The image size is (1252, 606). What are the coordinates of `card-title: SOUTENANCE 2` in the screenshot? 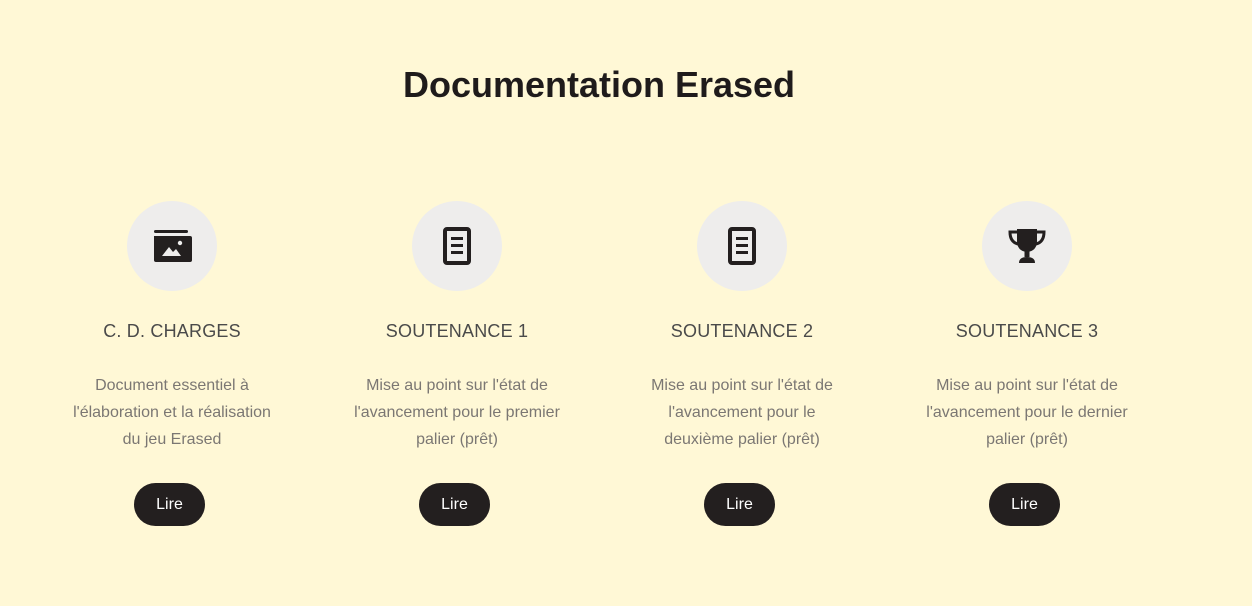 It's located at (742, 331).